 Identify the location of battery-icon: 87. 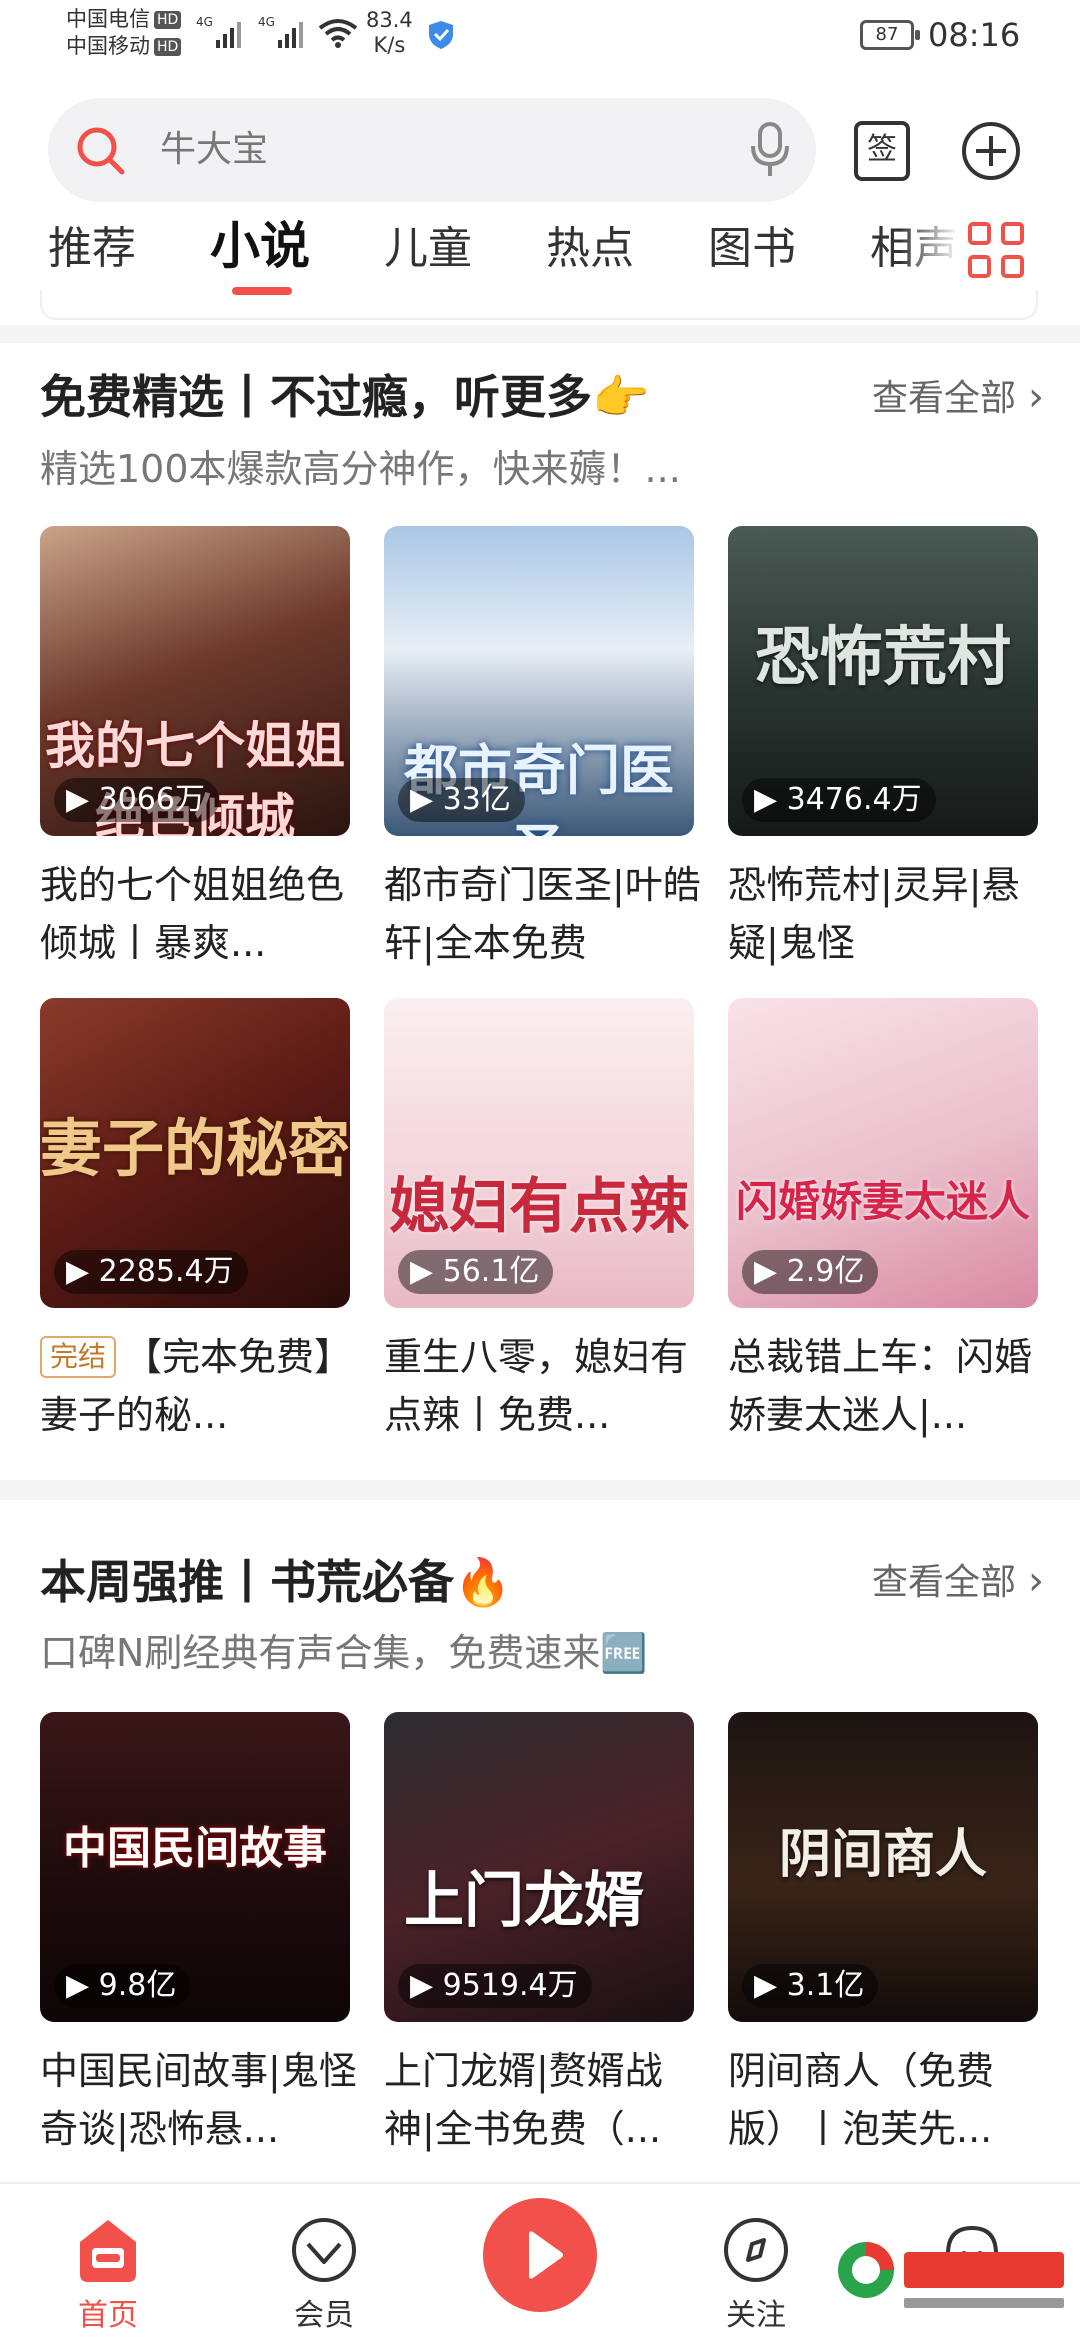
(890, 35).